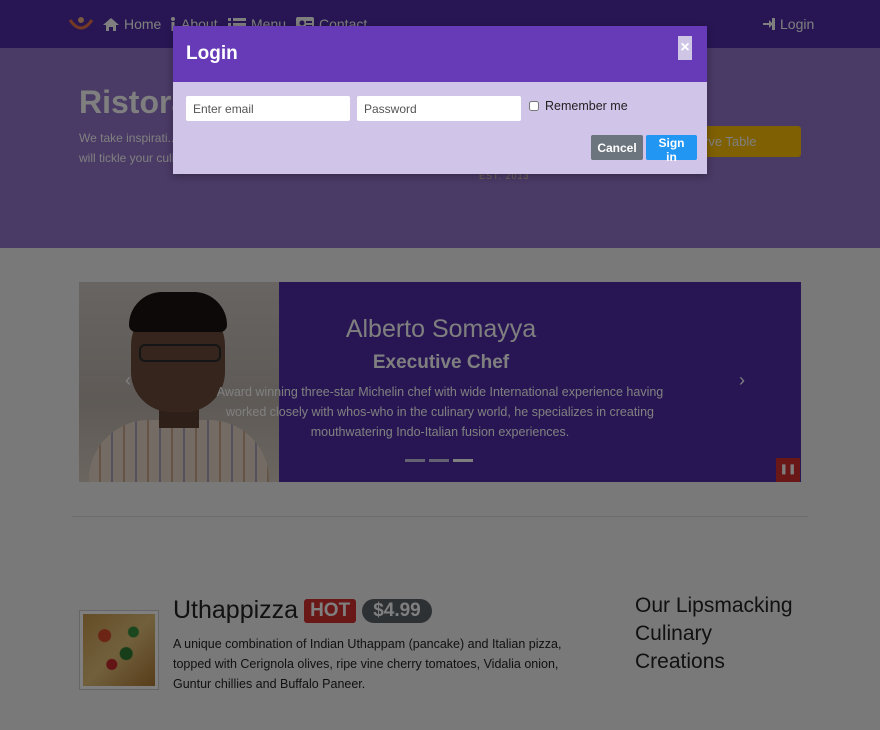 The height and width of the screenshot is (730, 880). I want to click on close-icon: ×, so click(685, 48).